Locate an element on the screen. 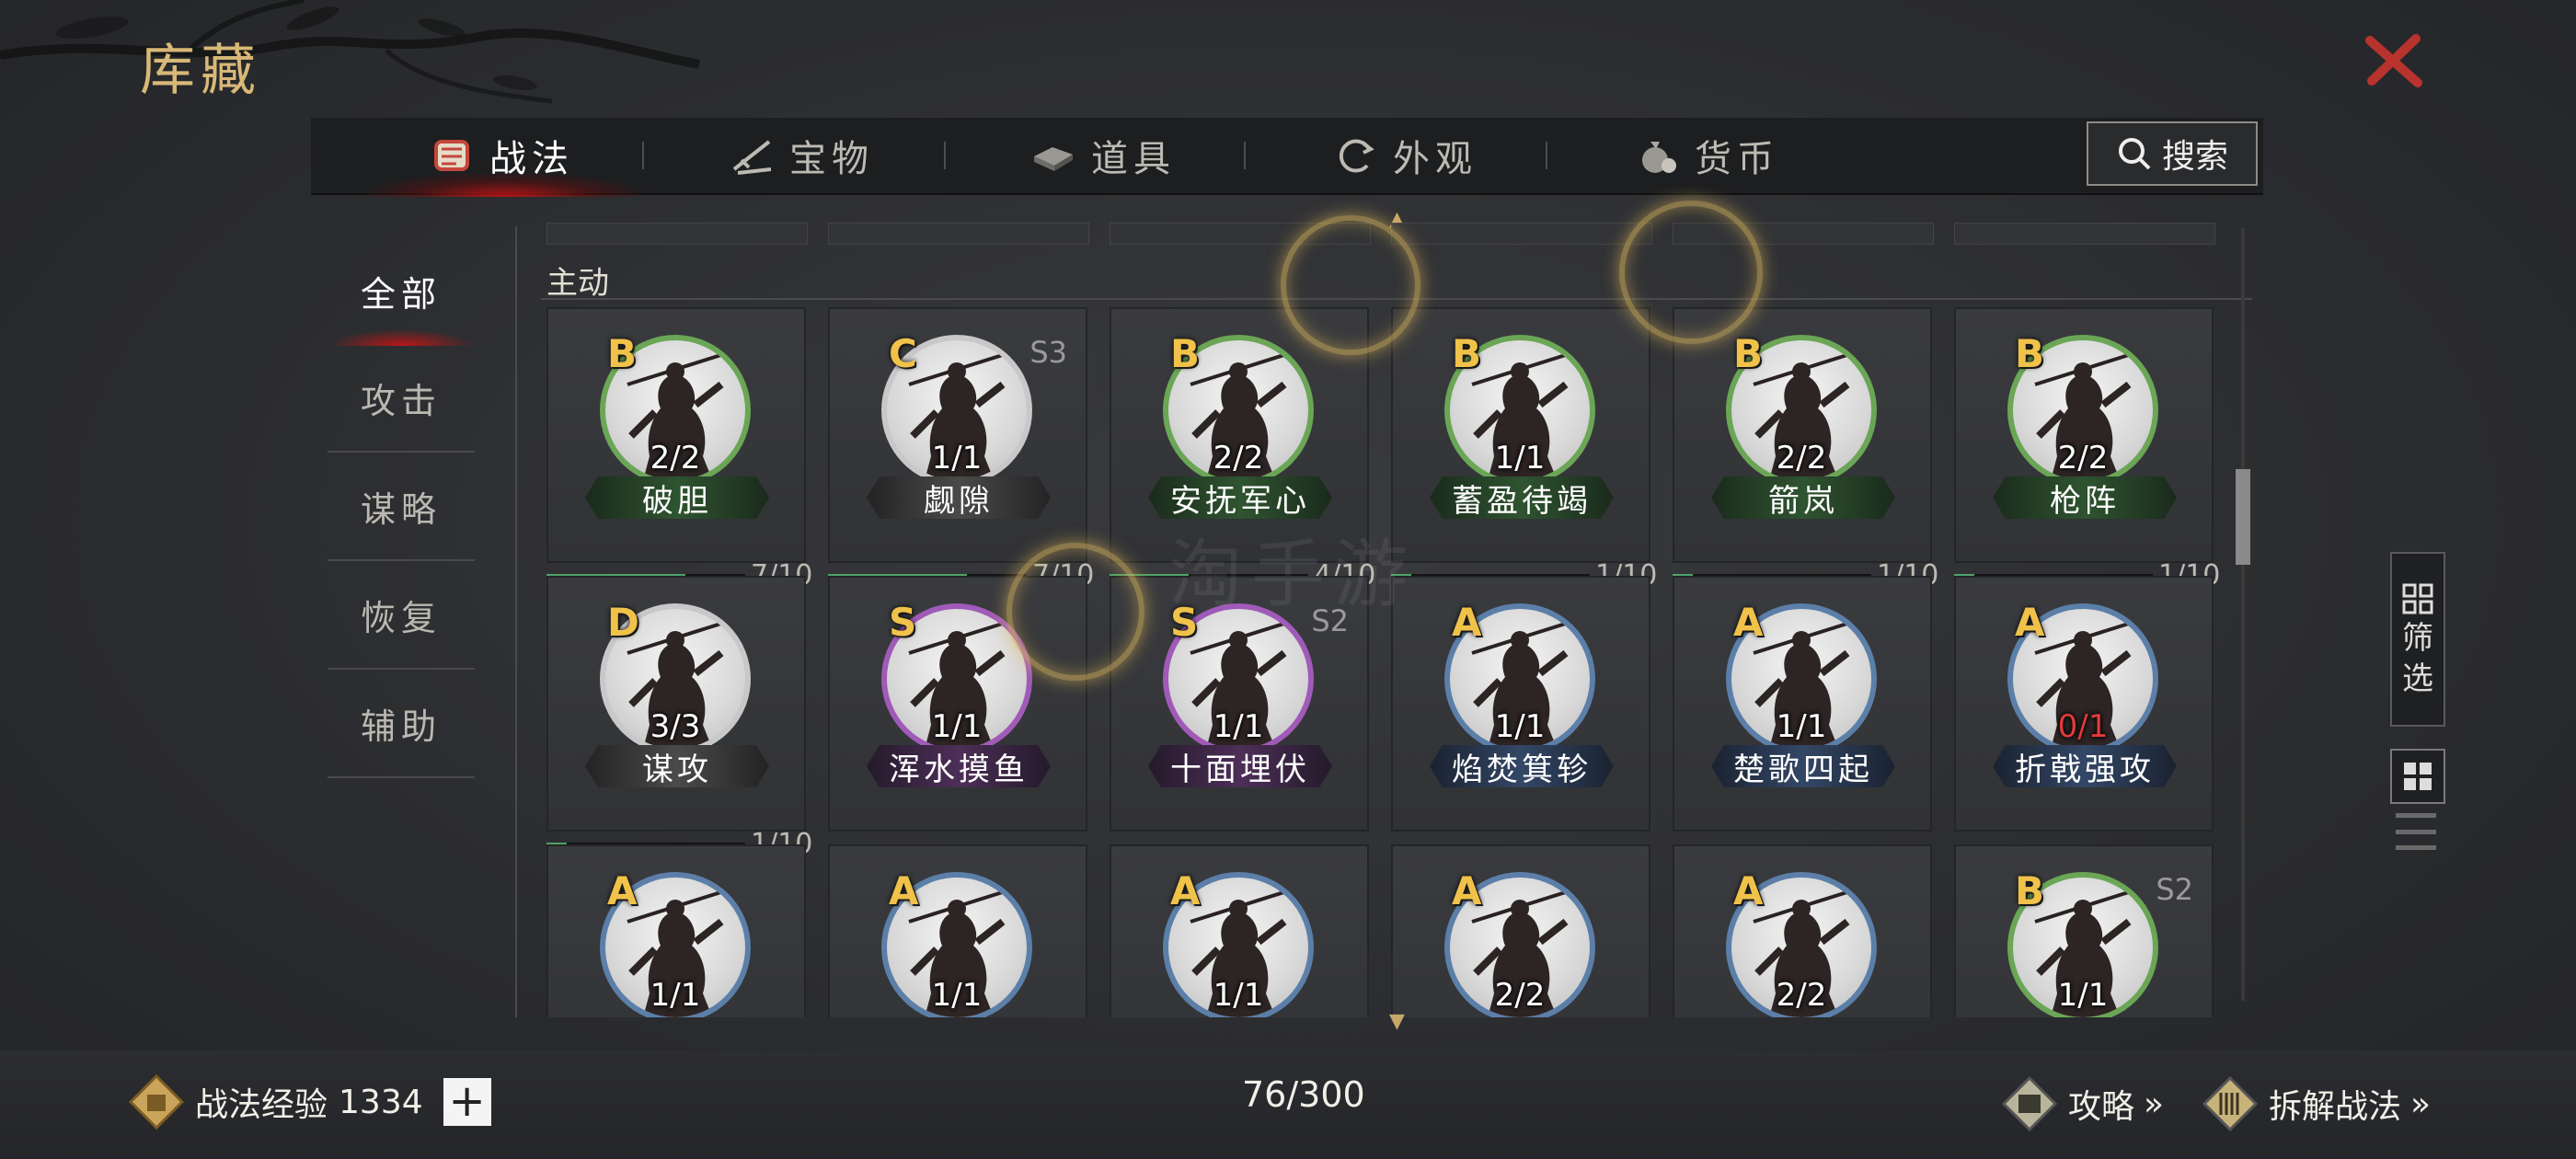 This screenshot has height=1159, width=2576. tactic-card: 1/1 A 楚歌四起 is located at coordinates (1802, 704).